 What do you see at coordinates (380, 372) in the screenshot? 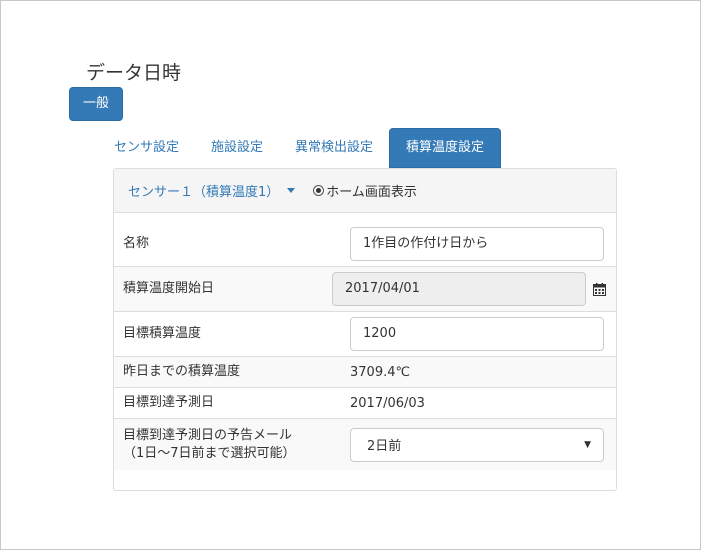
I see `yesterday-value: 3709.4℃` at bounding box center [380, 372].